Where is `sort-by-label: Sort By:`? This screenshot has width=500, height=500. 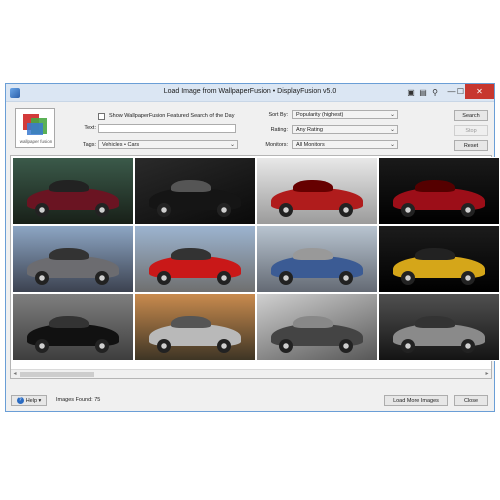 sort-by-label: Sort By: is located at coordinates (278, 115).